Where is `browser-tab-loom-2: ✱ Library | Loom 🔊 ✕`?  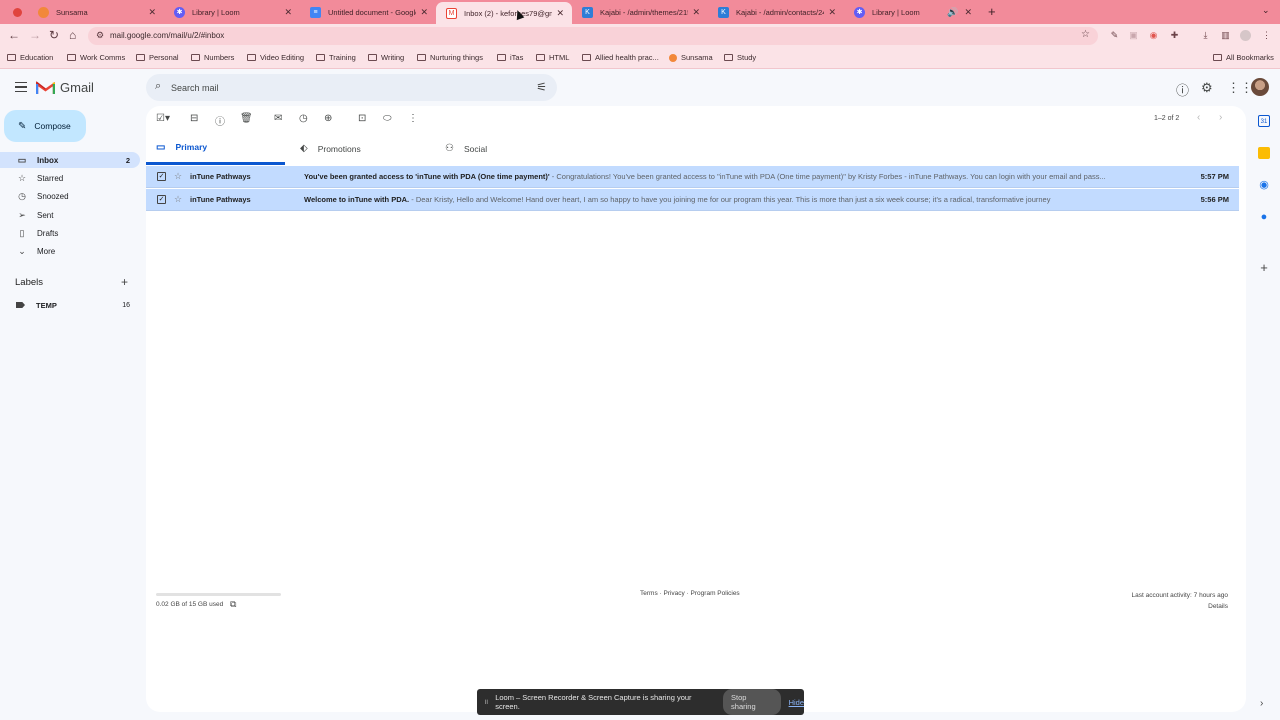
browser-tab-loom-2: ✱ Library | Loom 🔊 ✕ is located at coordinates (912, 12).